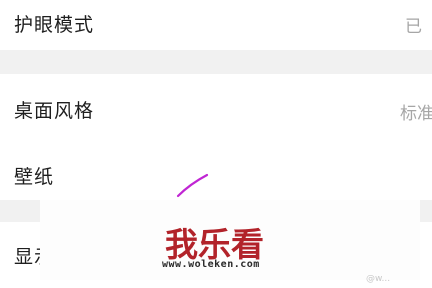 The height and width of the screenshot is (288, 432). I want to click on eye-mode-label: 护眼模式, so click(54, 25).